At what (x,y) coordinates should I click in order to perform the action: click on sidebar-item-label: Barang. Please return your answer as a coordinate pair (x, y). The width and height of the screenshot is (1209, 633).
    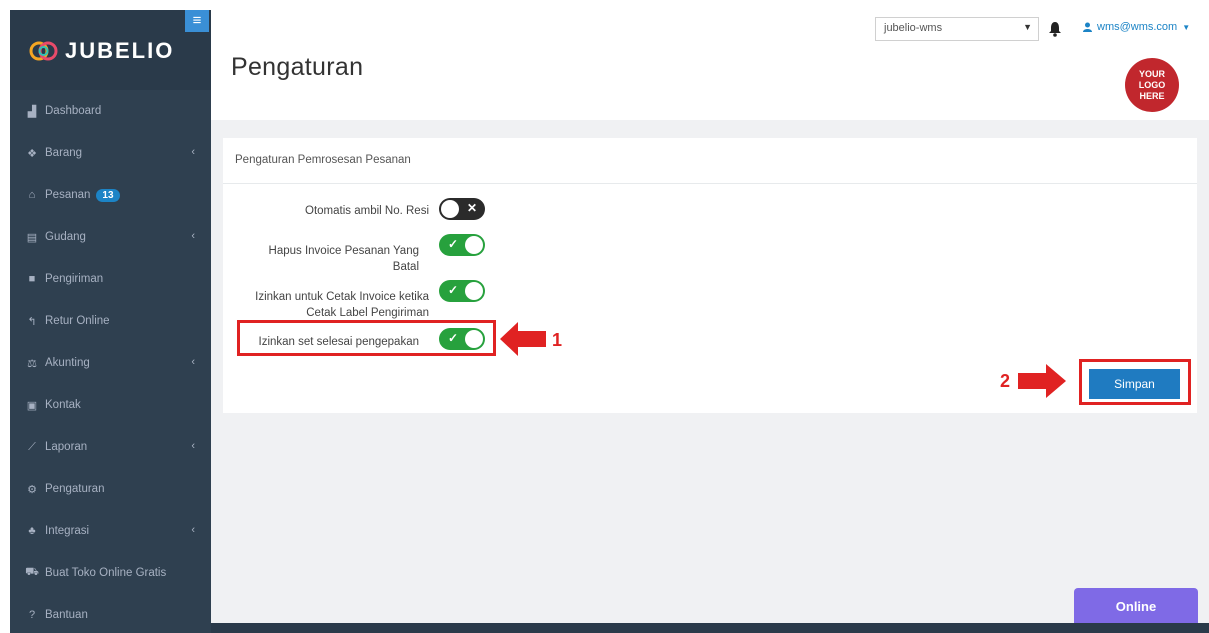
    Looking at the image, I should click on (64, 153).